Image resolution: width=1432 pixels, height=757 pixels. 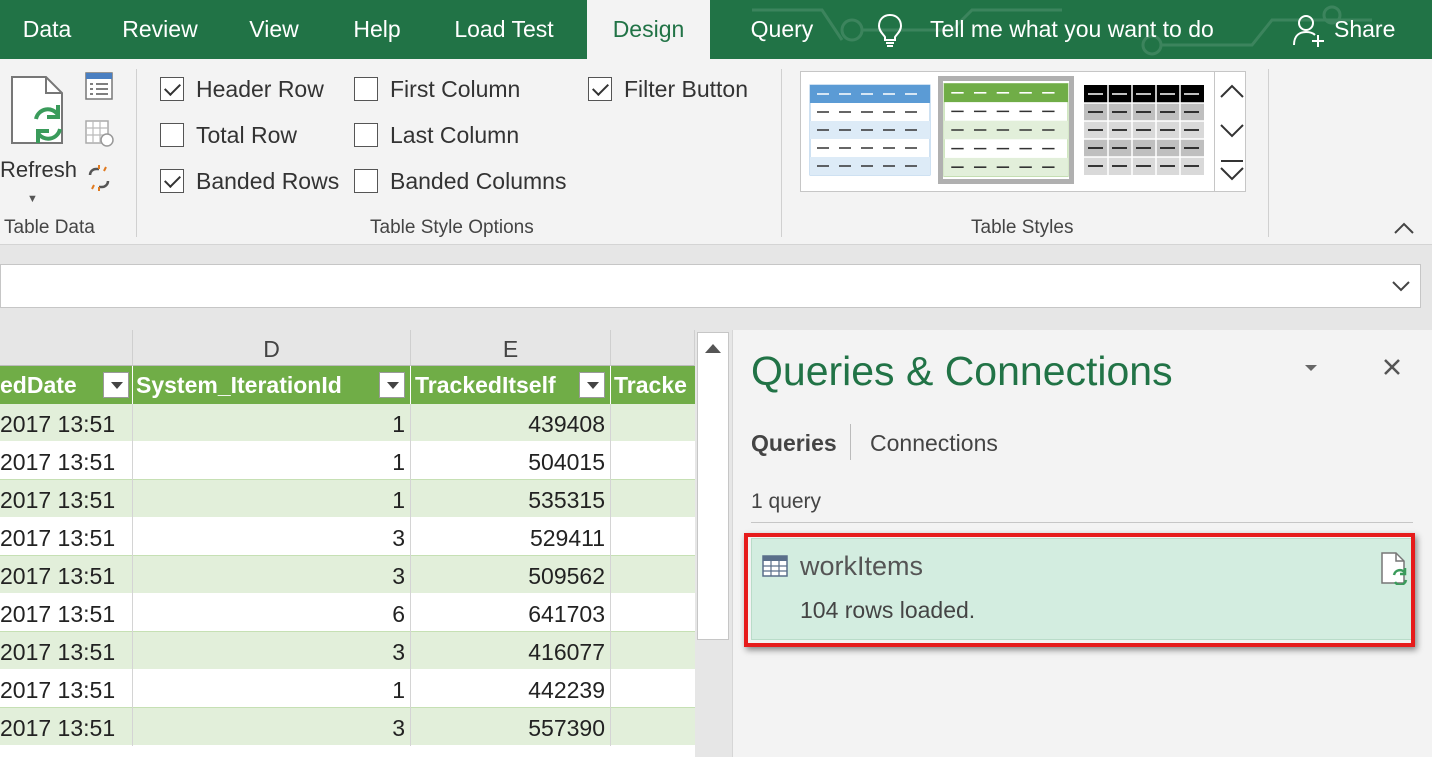 I want to click on table-cell: 557390, so click(x=511, y=727).